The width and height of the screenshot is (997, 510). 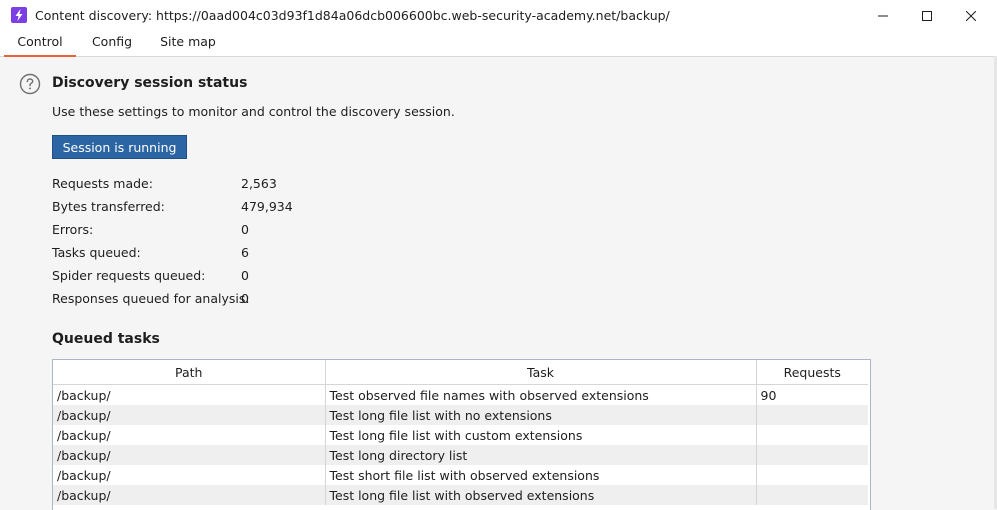 What do you see at coordinates (129, 275) in the screenshot?
I see `stat-label-spider-queued: Spider requests queued:` at bounding box center [129, 275].